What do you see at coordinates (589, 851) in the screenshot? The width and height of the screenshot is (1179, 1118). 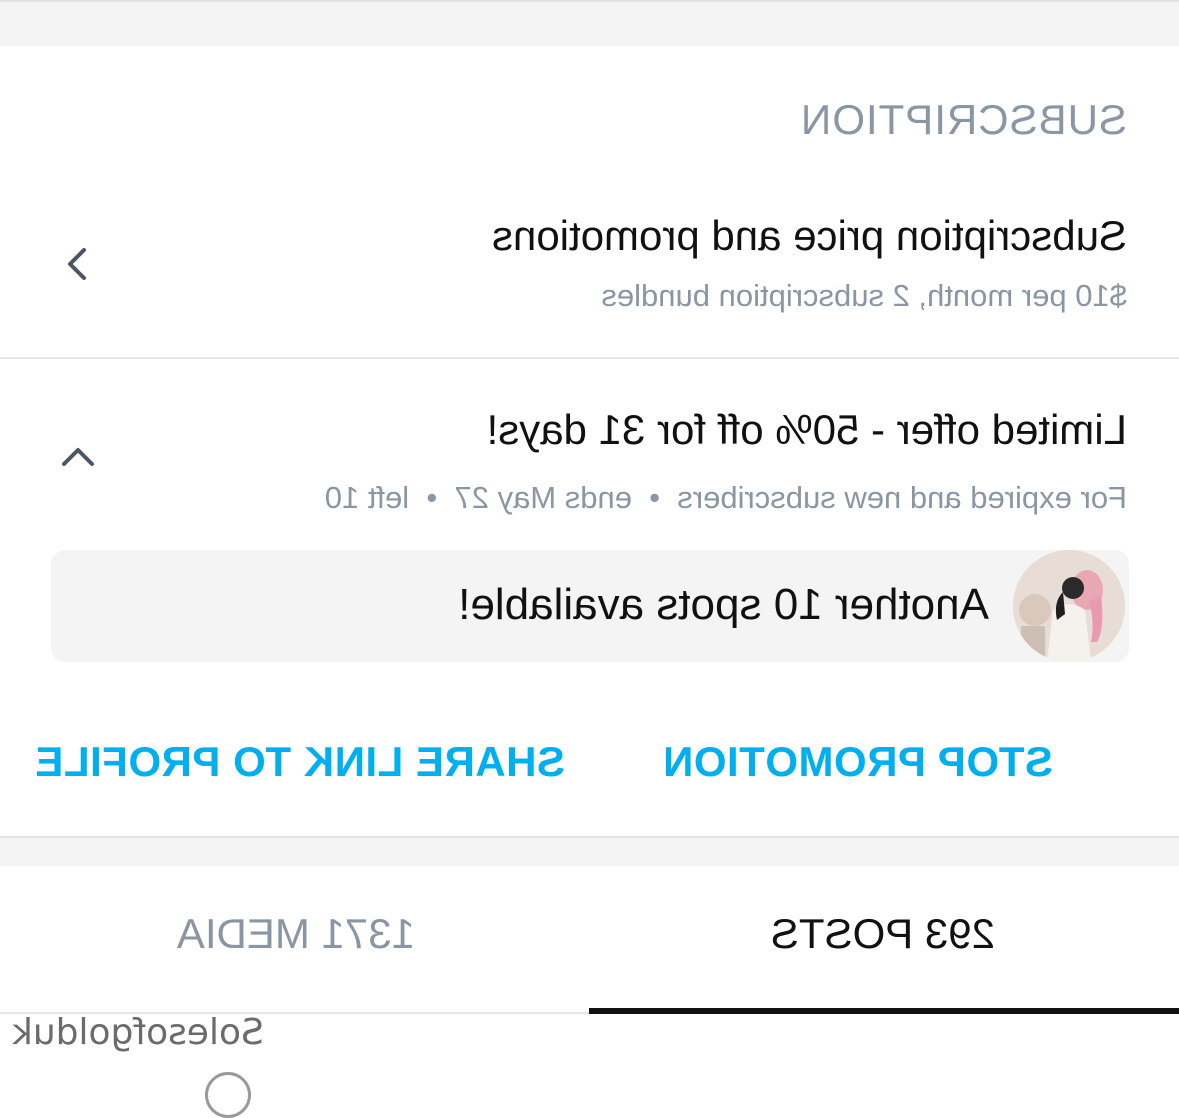 I see `section-separator` at bounding box center [589, 851].